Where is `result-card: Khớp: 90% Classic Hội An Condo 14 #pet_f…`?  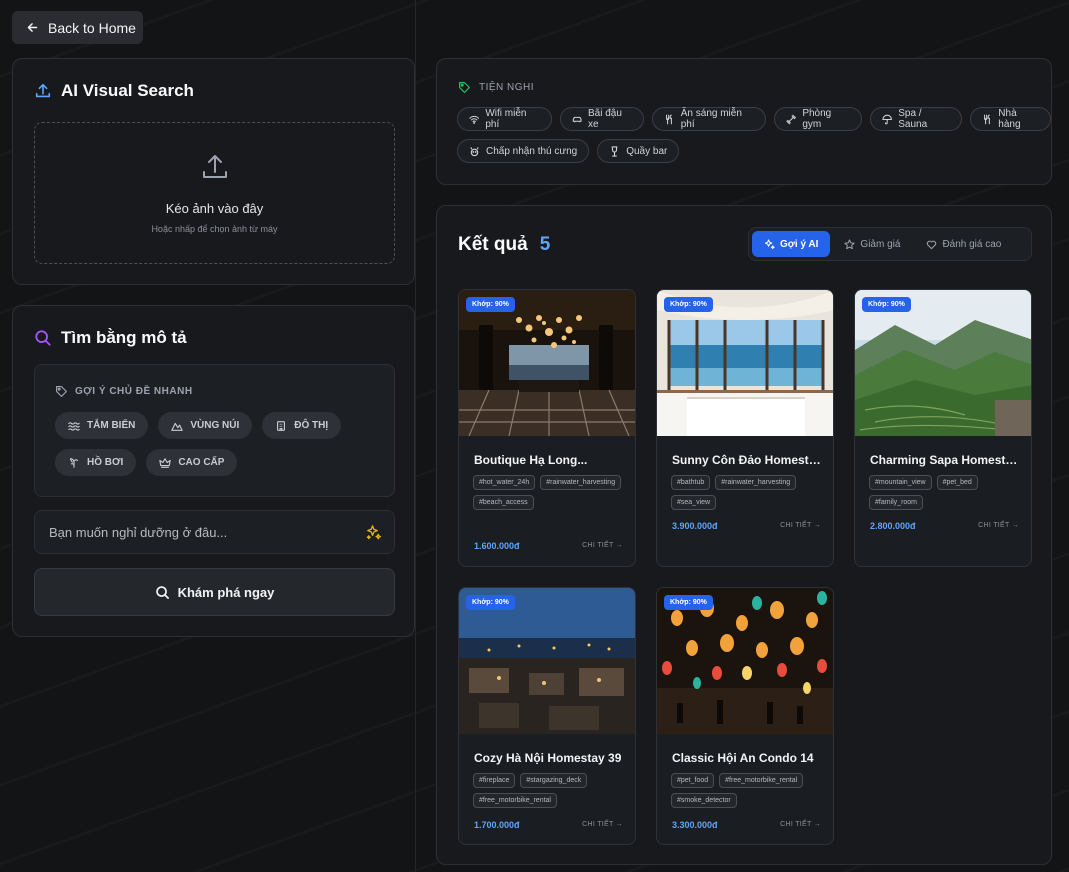 result-card: Khớp: 90% Classic Hội An Condo 14 #pet_f… is located at coordinates (745, 716).